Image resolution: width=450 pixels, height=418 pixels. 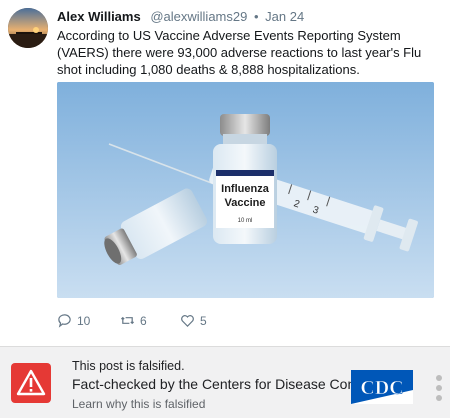 I want to click on author-handle: @alexwilliams29, so click(x=198, y=16).